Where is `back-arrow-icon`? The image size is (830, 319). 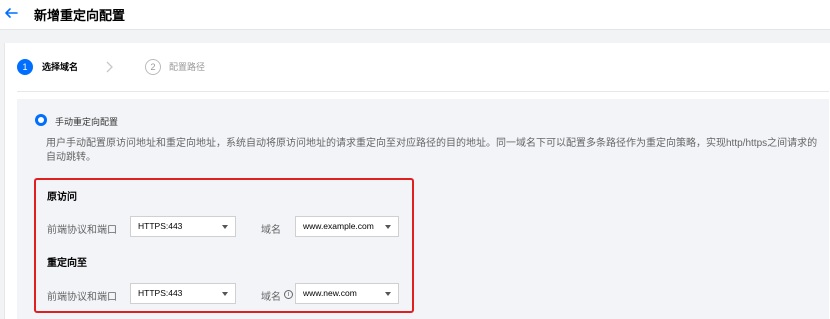 back-arrow-icon is located at coordinates (11, 13).